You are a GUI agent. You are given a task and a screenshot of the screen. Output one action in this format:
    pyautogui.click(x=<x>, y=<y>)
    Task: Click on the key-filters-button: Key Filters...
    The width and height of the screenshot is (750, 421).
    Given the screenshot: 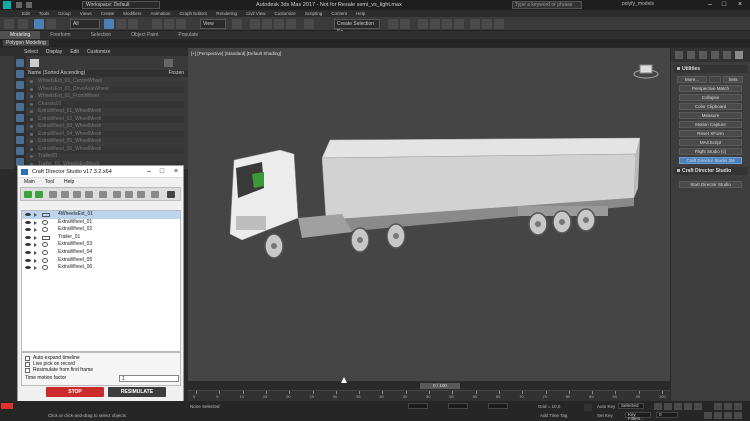 What is the action you would take?
    pyautogui.click(x=638, y=416)
    